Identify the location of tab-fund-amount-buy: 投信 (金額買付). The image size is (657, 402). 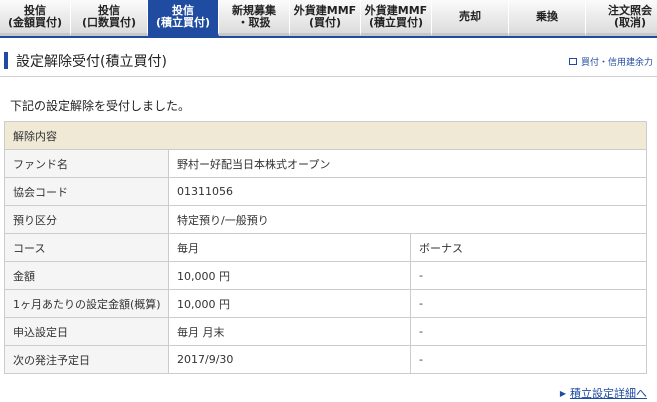
(35, 18).